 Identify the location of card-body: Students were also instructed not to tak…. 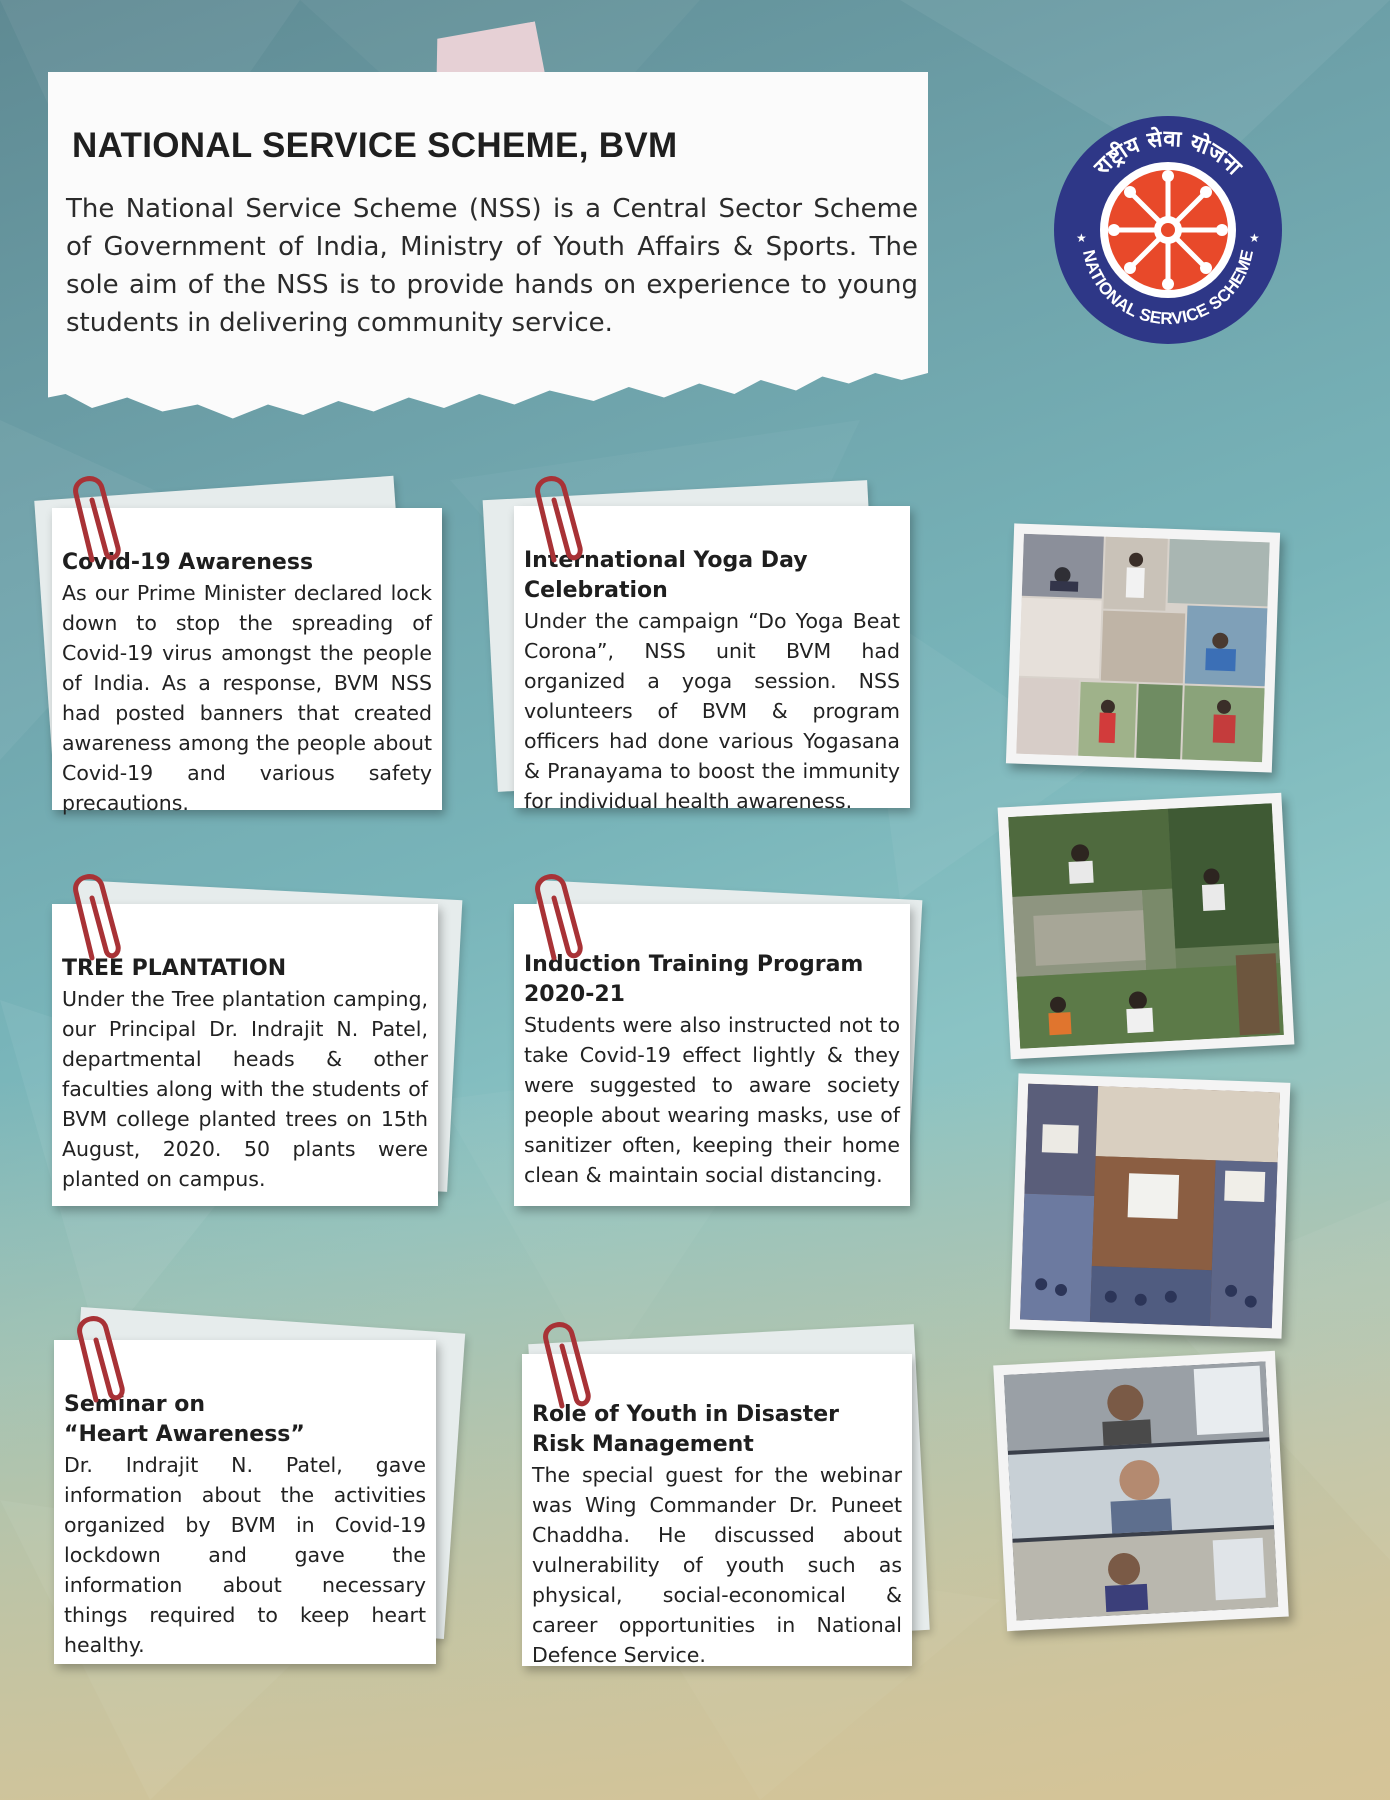
(712, 1100).